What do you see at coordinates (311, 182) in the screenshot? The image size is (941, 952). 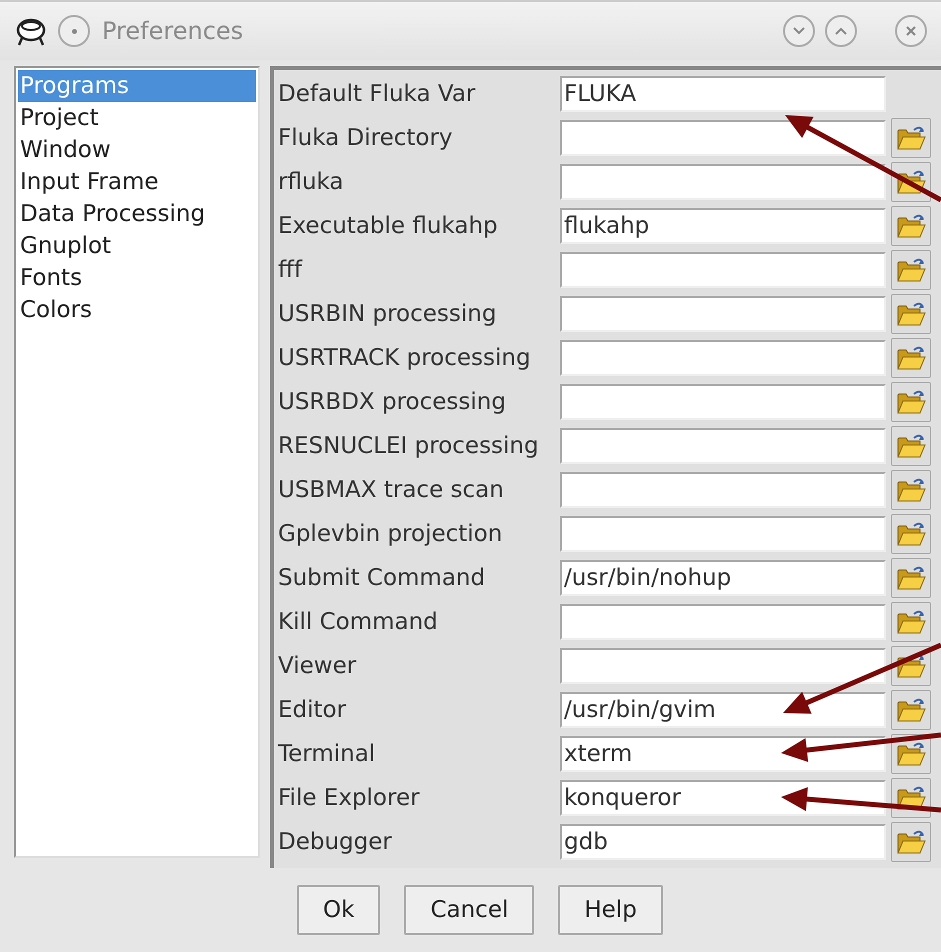 I see `setting-label: rfluka` at bounding box center [311, 182].